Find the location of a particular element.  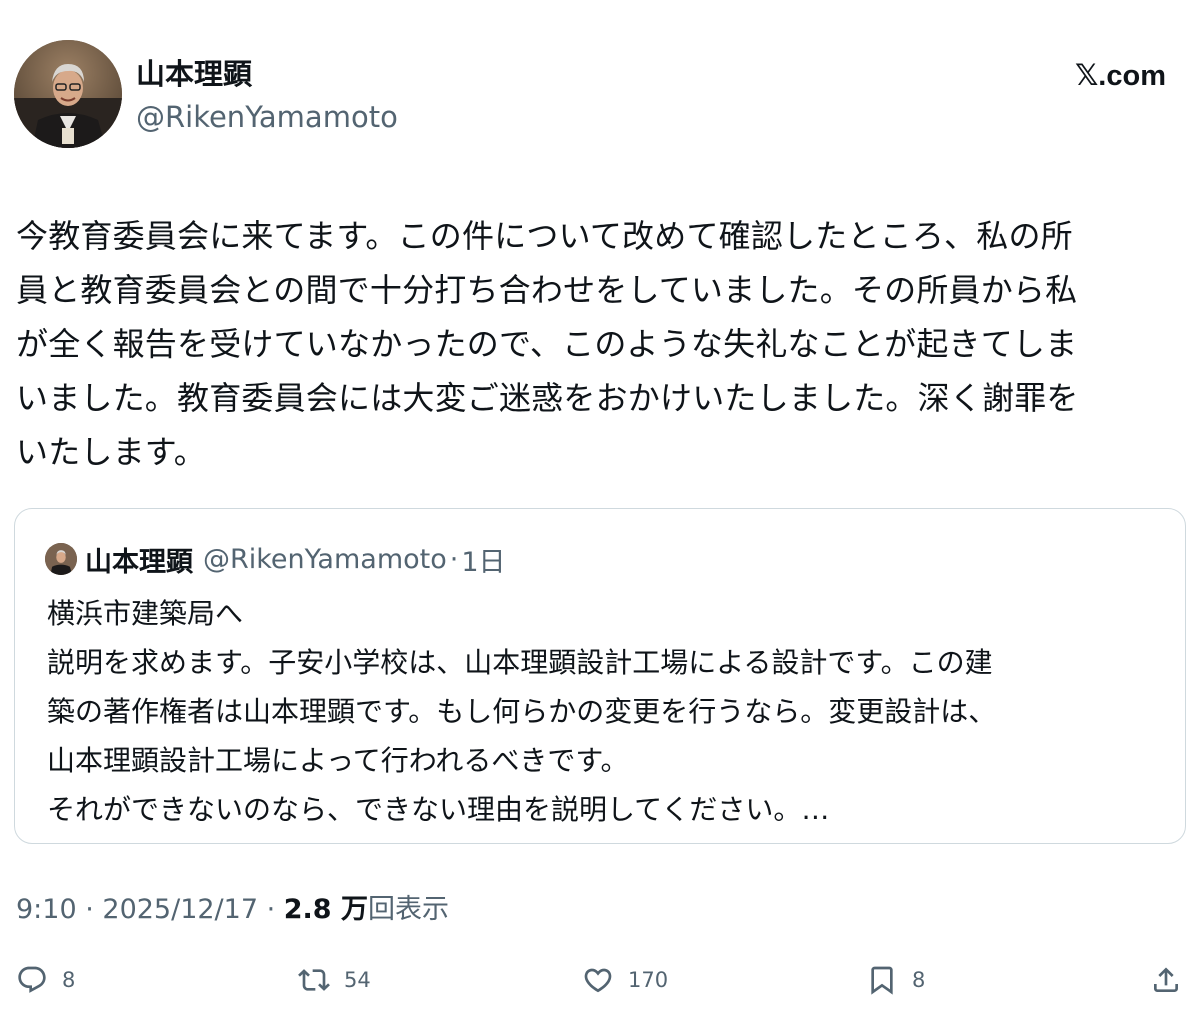

tweet-text-line: 今教育委員会に来てます。この件について改めて確認したところ、私の所 is located at coordinates (544, 236).